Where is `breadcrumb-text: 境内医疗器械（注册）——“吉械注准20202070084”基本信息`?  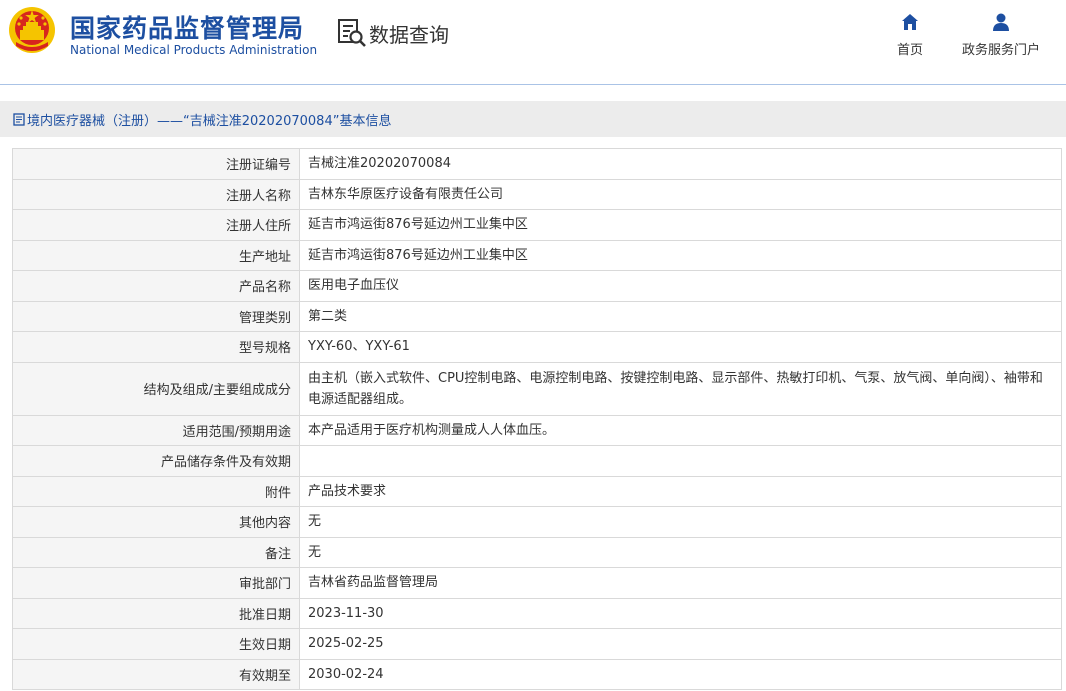
breadcrumb-text: 境内医疗器械（注册）——“吉械注准20202070084”基本信息 is located at coordinates (209, 121).